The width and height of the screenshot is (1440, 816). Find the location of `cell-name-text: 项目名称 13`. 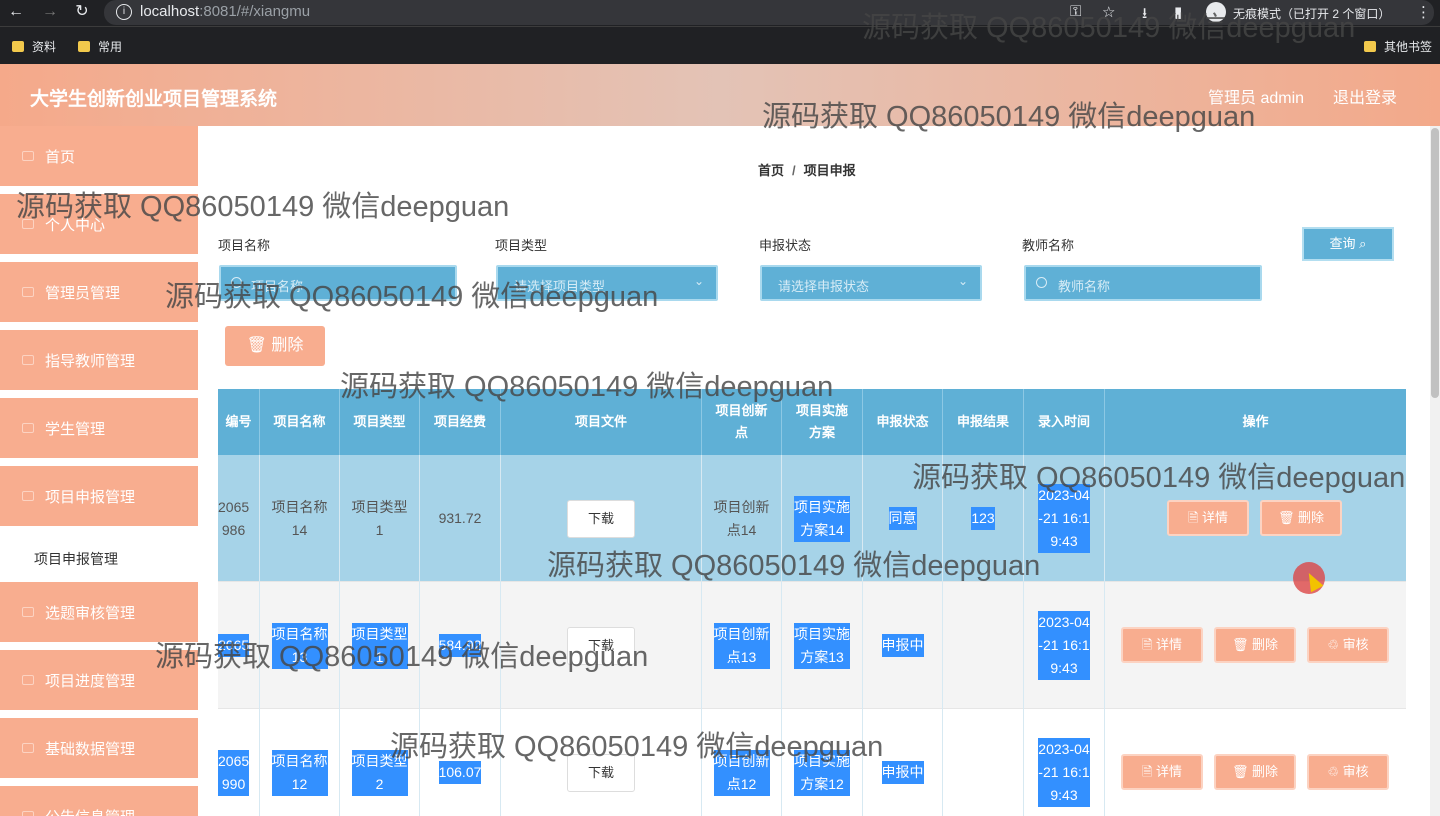

cell-name-text: 项目名称 13 is located at coordinates (299, 645).